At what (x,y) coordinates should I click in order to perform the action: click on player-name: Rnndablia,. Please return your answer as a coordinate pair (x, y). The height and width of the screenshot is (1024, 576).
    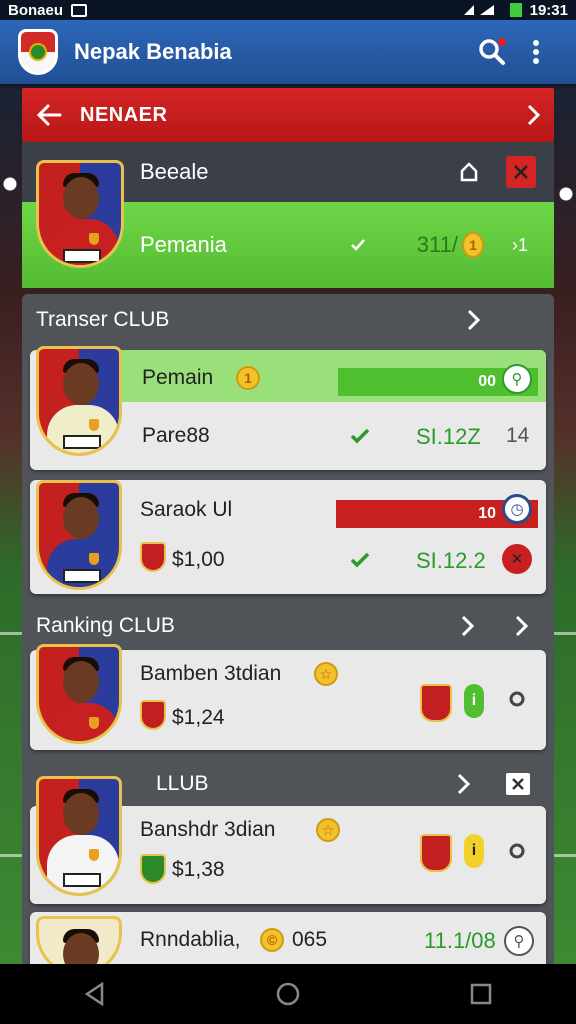
    Looking at the image, I should click on (190, 939).